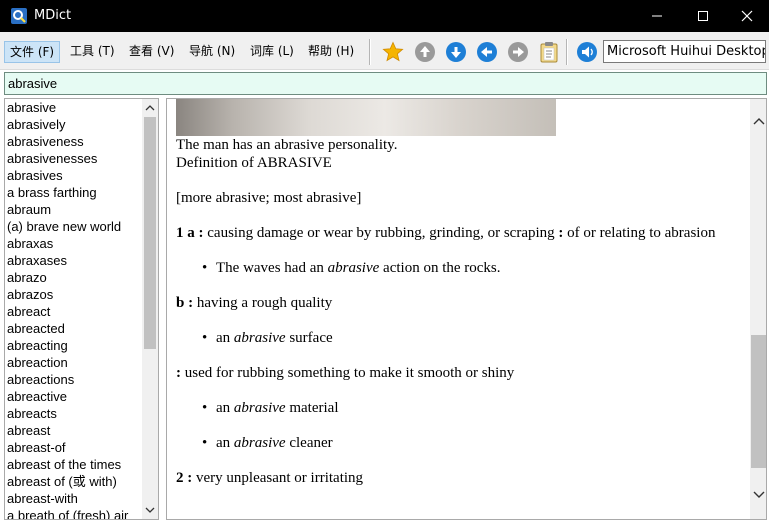  Describe the element at coordinates (75, 430) in the screenshot. I see `word-list-item: abreast` at that location.